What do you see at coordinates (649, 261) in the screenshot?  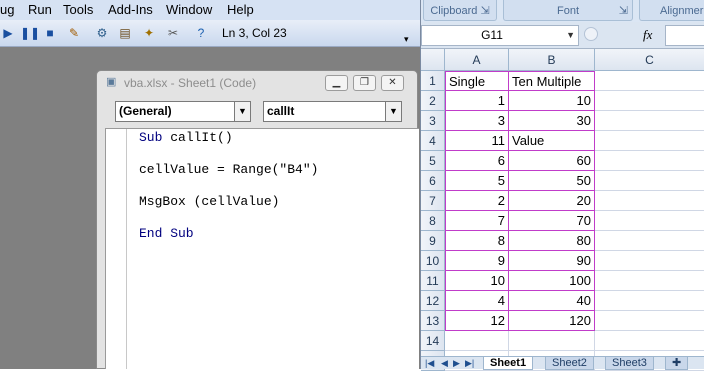 I see `cell-c10` at bounding box center [649, 261].